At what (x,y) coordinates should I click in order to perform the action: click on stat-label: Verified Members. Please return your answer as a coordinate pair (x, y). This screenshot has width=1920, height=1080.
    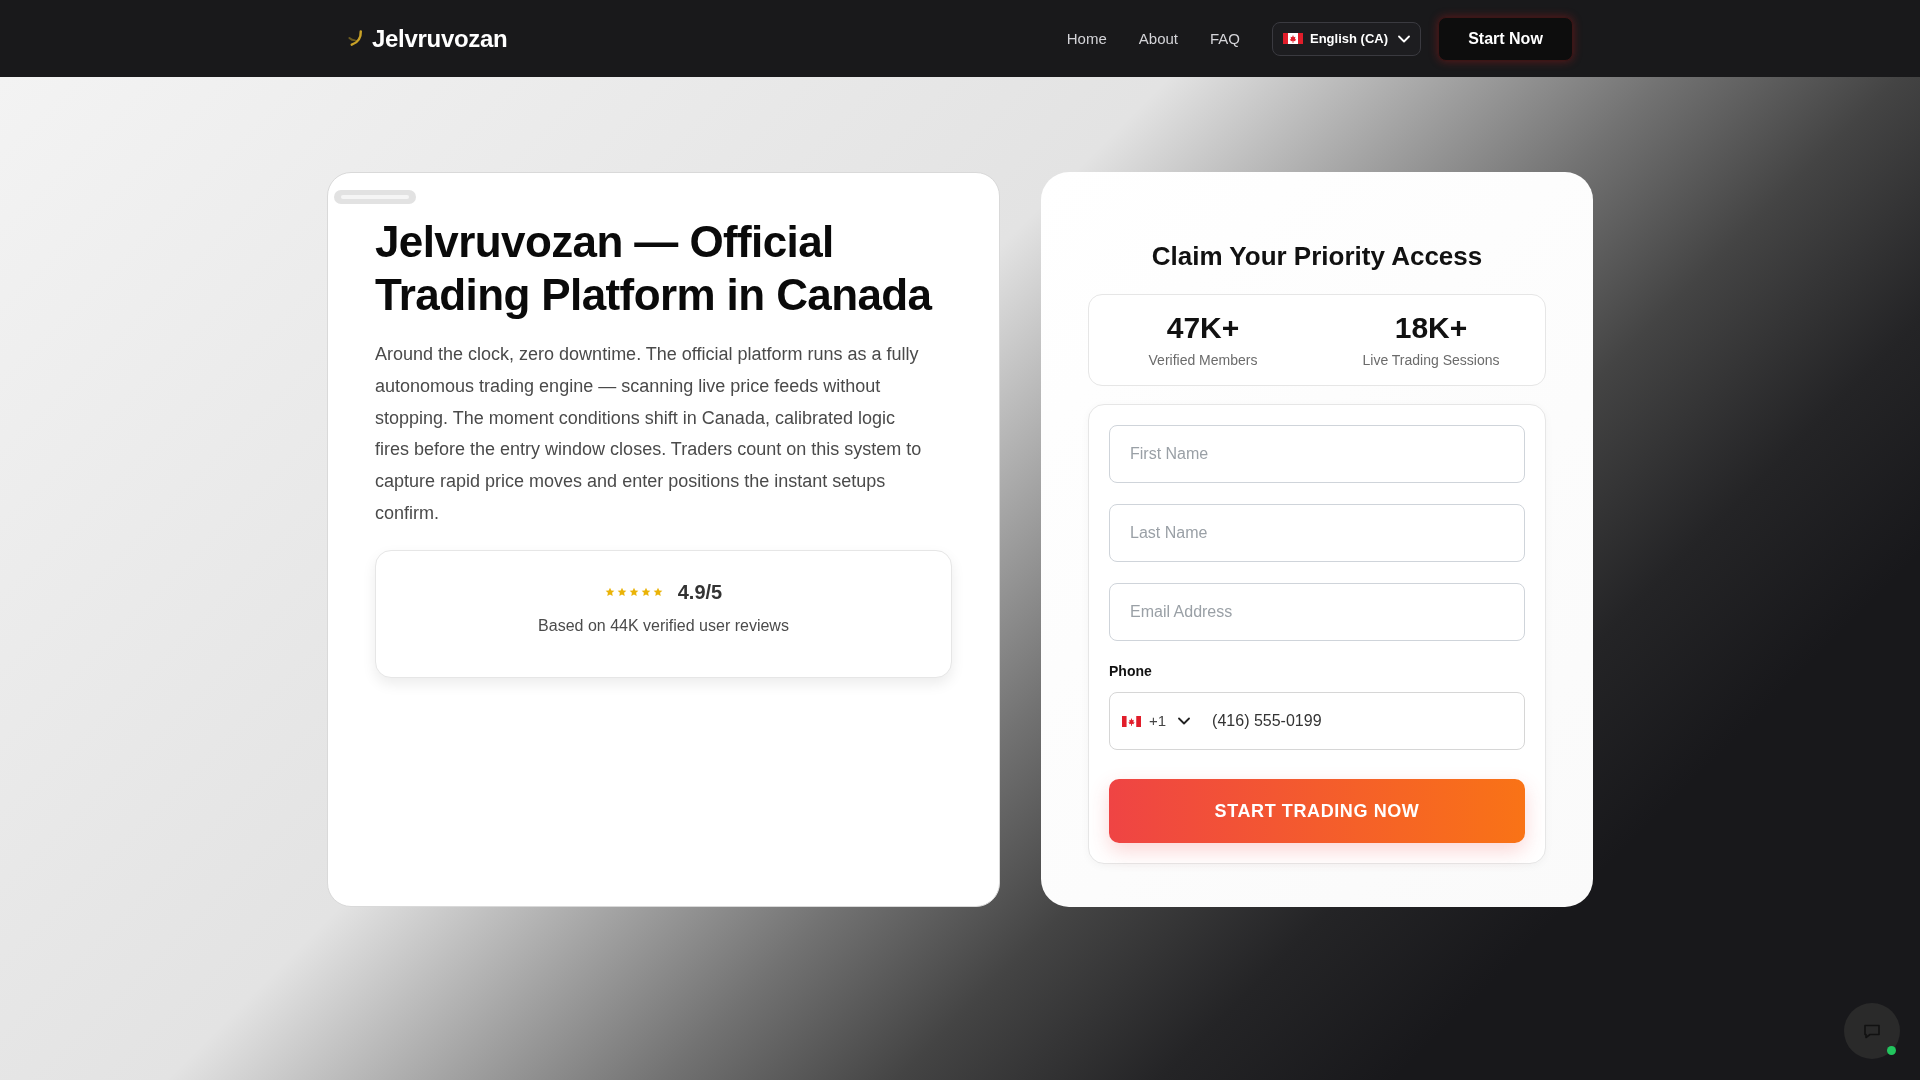
    Looking at the image, I should click on (1203, 360).